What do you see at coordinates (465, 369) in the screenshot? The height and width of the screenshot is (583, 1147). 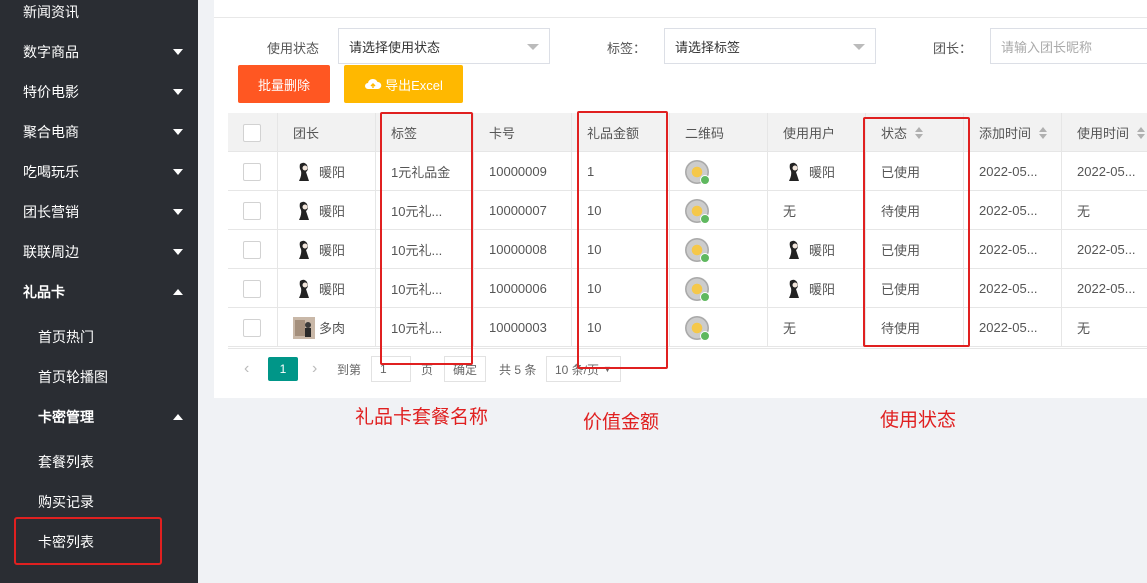 I see `goto-confirm-button: 确定` at bounding box center [465, 369].